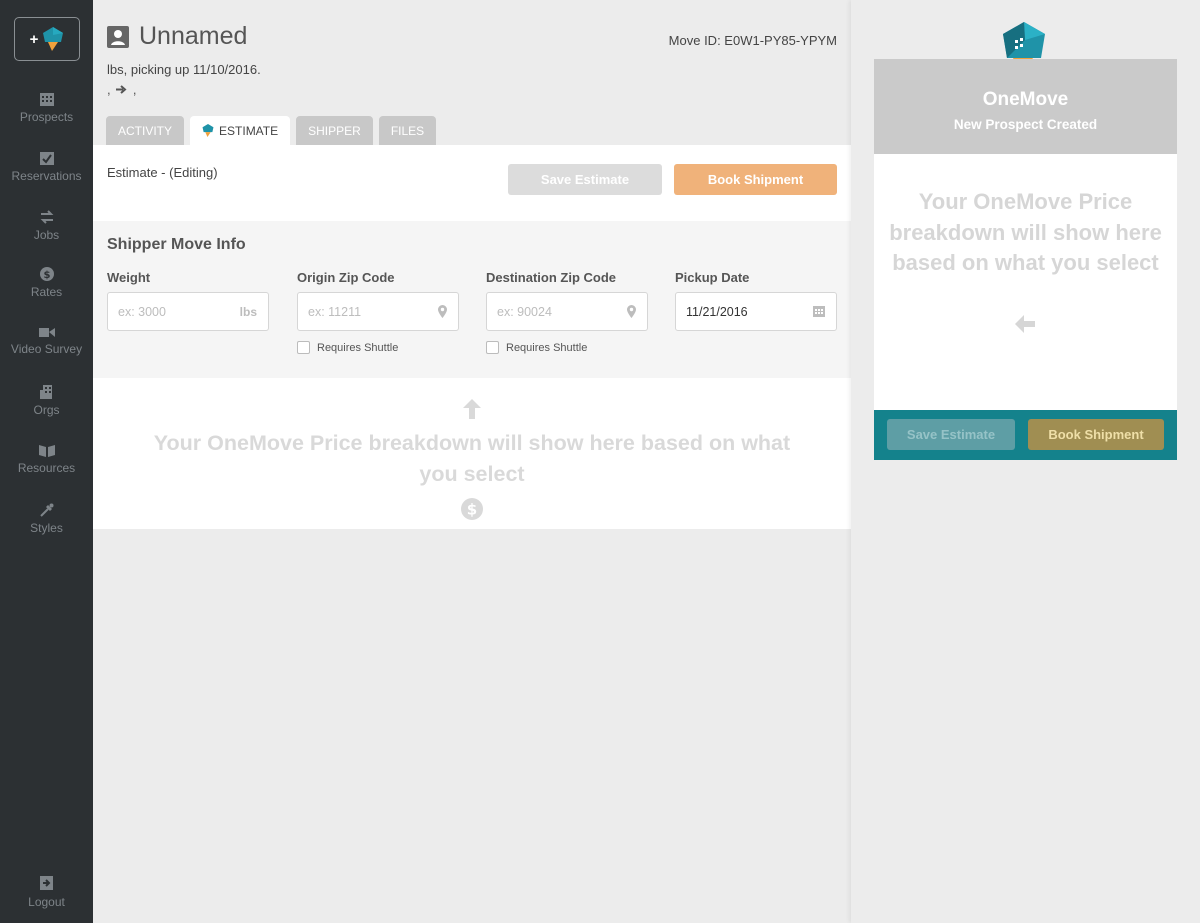 The image size is (1200, 923). I want to click on logout-label: Logout, so click(46, 902).